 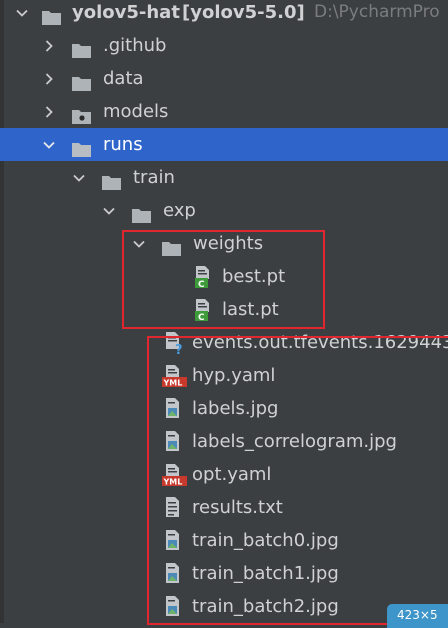 I want to click on module-folder-icon, so click(x=82, y=113).